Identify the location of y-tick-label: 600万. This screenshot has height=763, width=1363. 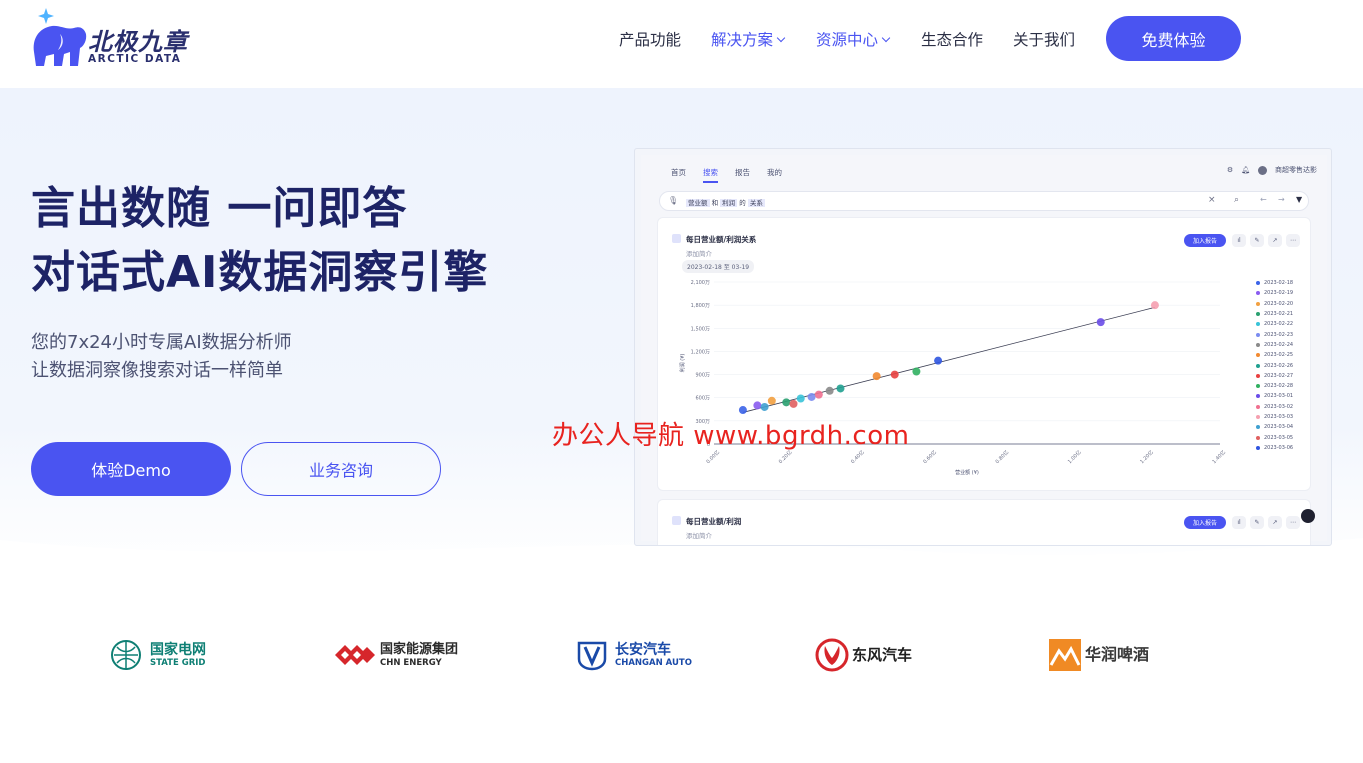
(702, 399).